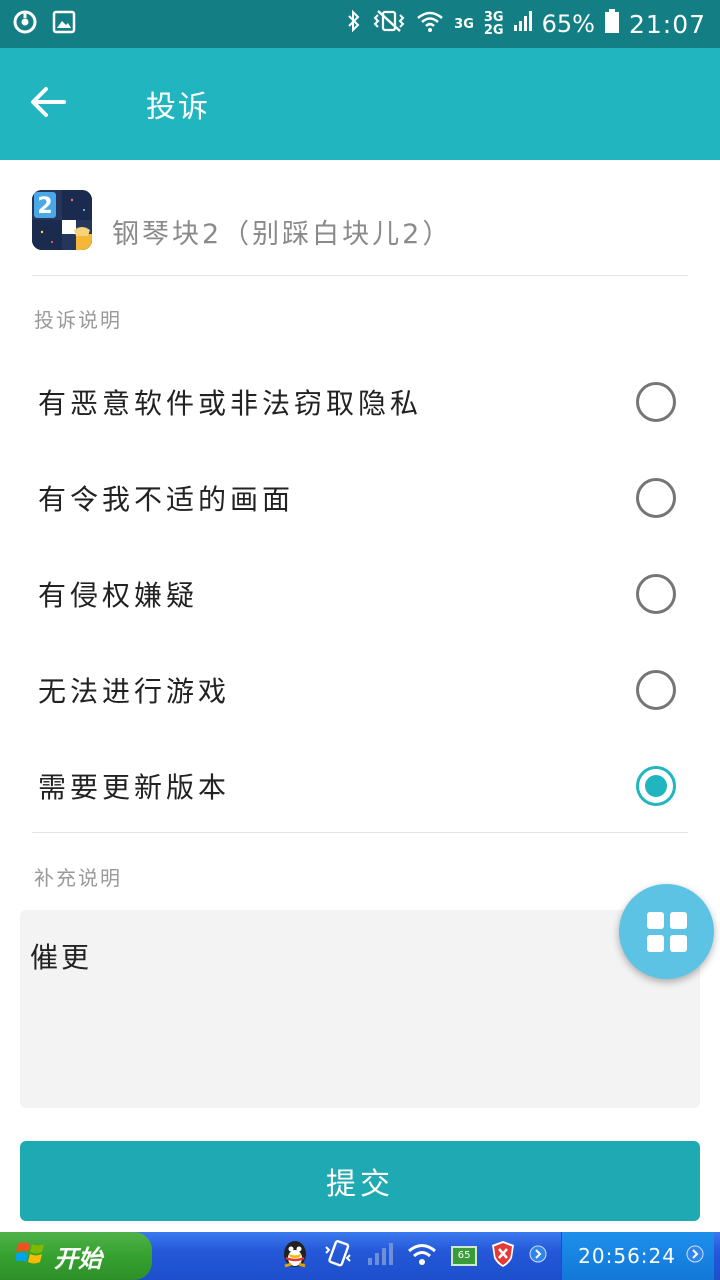  I want to click on app-icon: 2, so click(62, 220).